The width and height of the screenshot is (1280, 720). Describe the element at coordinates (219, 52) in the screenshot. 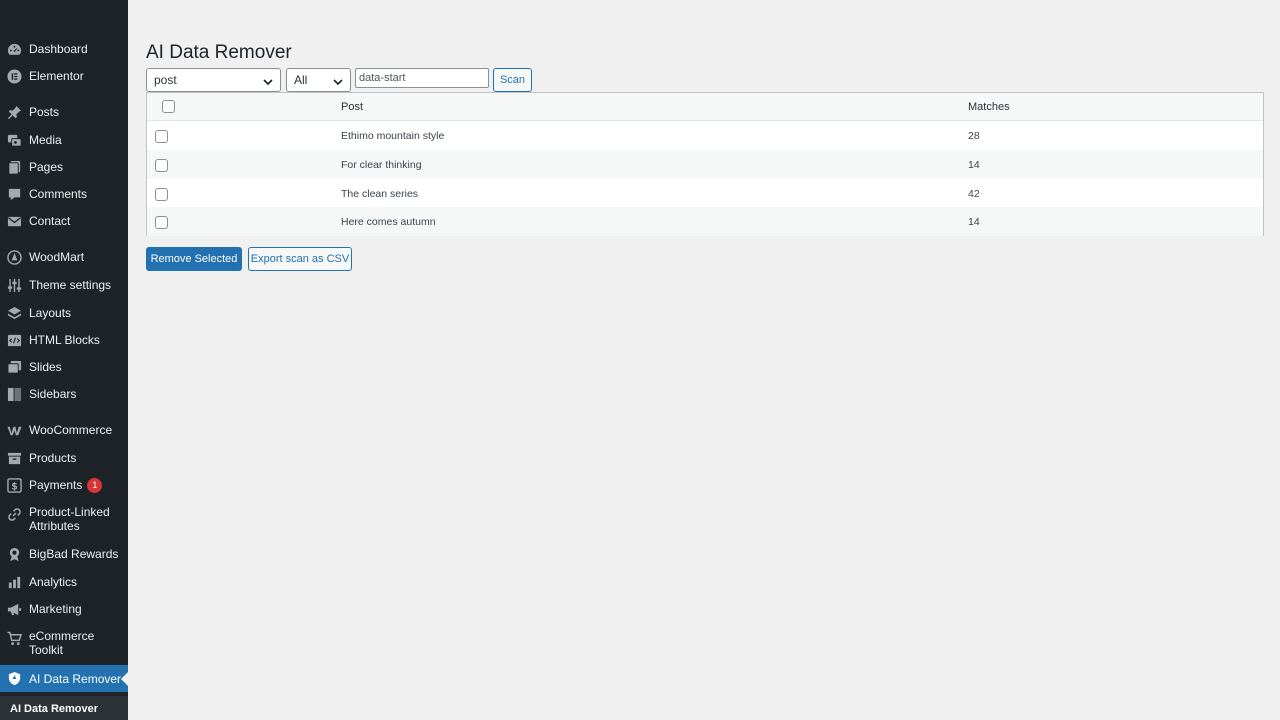

I see `page-title: AI Data Remover` at that location.